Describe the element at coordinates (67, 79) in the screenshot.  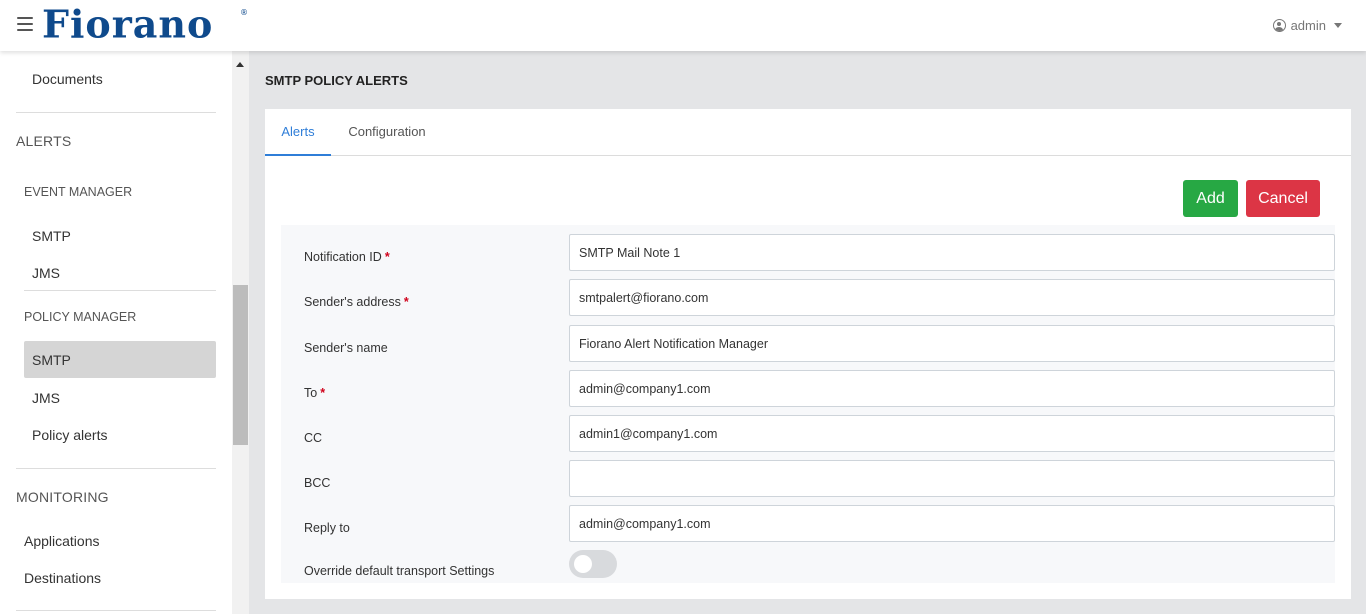
I see `sidebar-item-documents: Documents` at that location.